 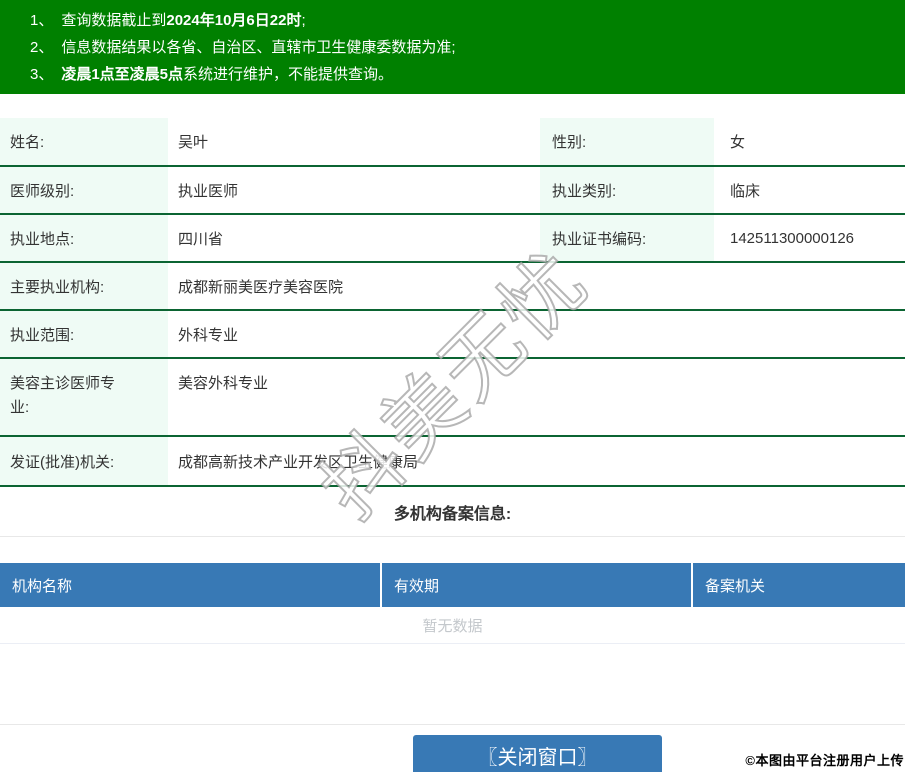 What do you see at coordinates (452, 142) in the screenshot?
I see `info-row-name-gender: 姓名: 吴叶 性别: 女` at bounding box center [452, 142].